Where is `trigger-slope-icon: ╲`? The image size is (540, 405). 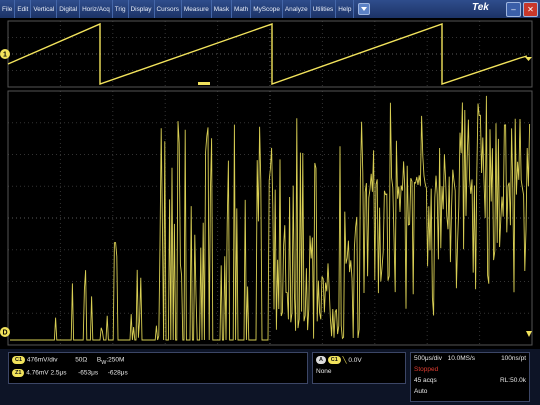 trigger-slope-icon: ╲ is located at coordinates (344, 360).